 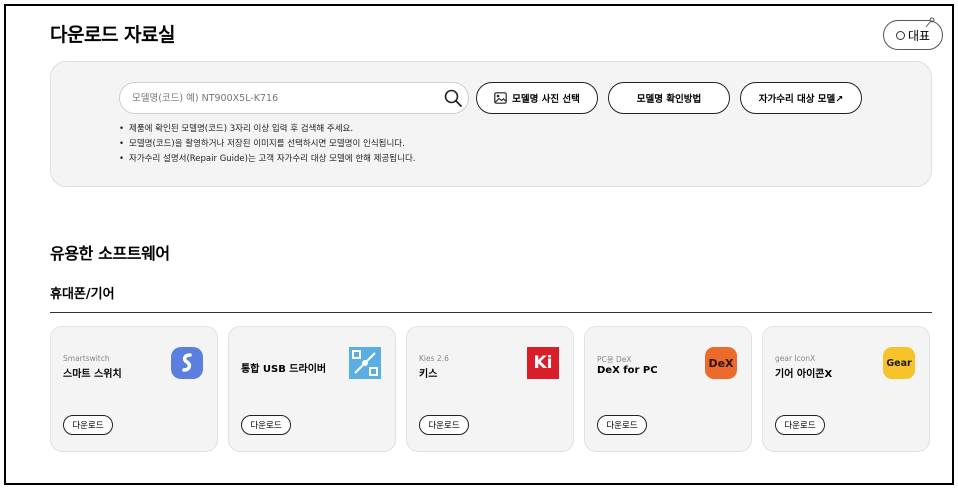 I want to click on dex-icon: DeX, so click(x=721, y=363).